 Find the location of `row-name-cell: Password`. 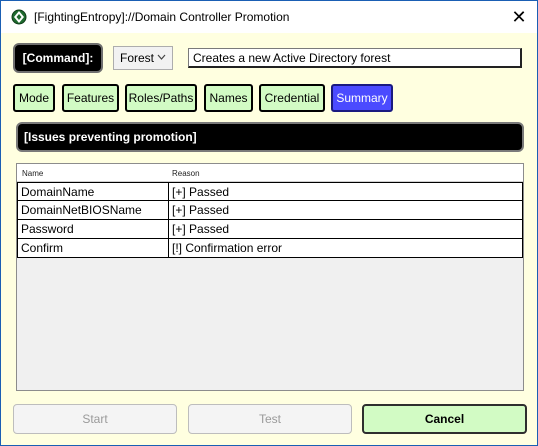

row-name-cell: Password is located at coordinates (47, 229).